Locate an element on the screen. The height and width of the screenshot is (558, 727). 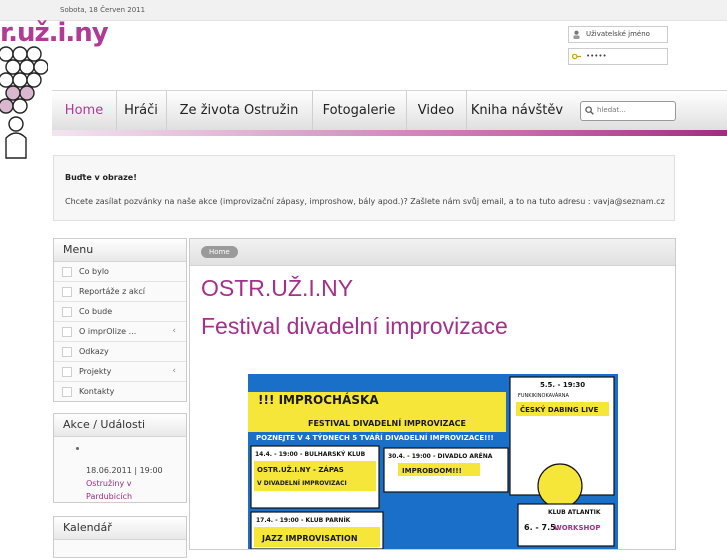
menu-item-label: Co bude is located at coordinates (96, 311).